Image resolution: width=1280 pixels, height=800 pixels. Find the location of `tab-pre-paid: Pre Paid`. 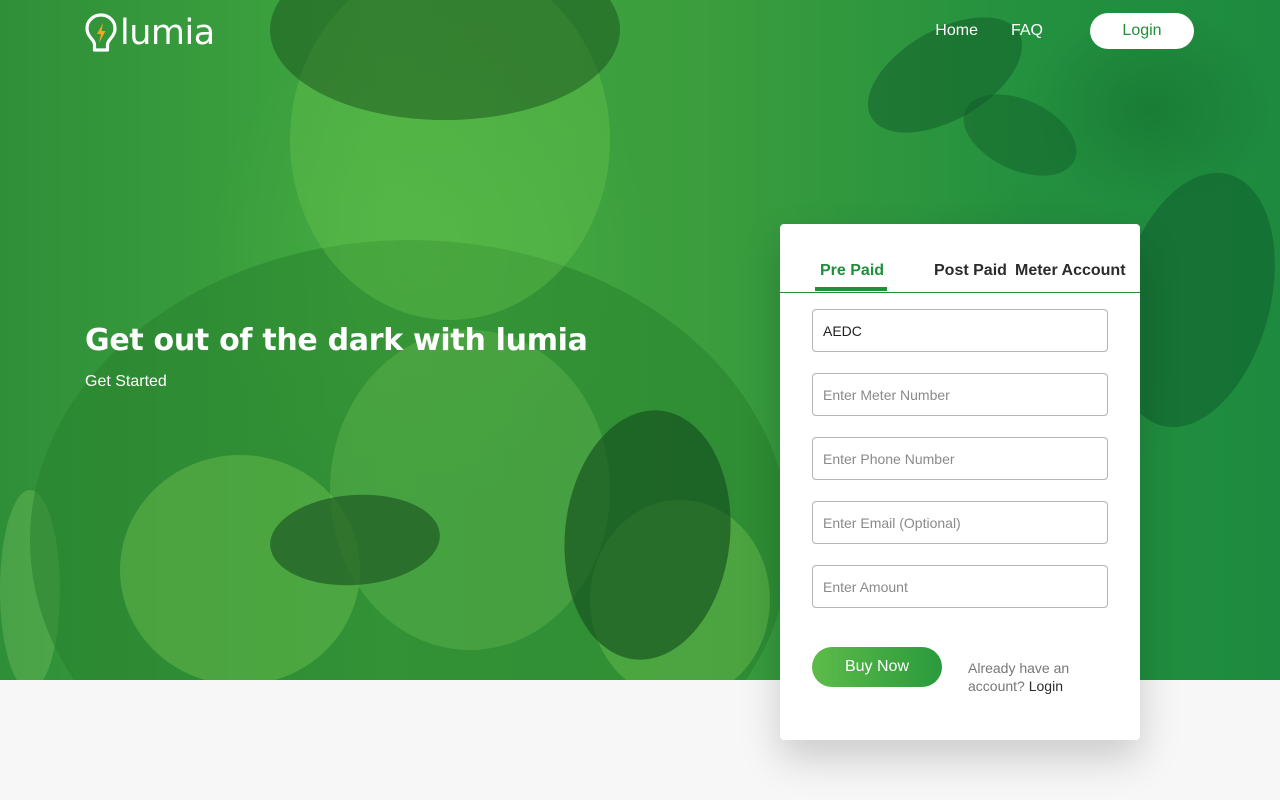

tab-pre-paid: Pre Paid is located at coordinates (852, 271).